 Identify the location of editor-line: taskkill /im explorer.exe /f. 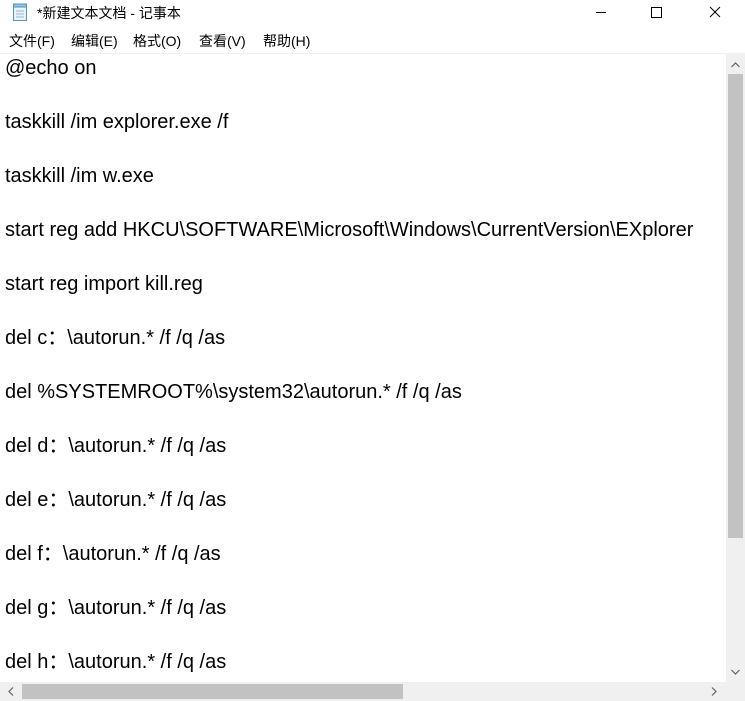
(117, 122).